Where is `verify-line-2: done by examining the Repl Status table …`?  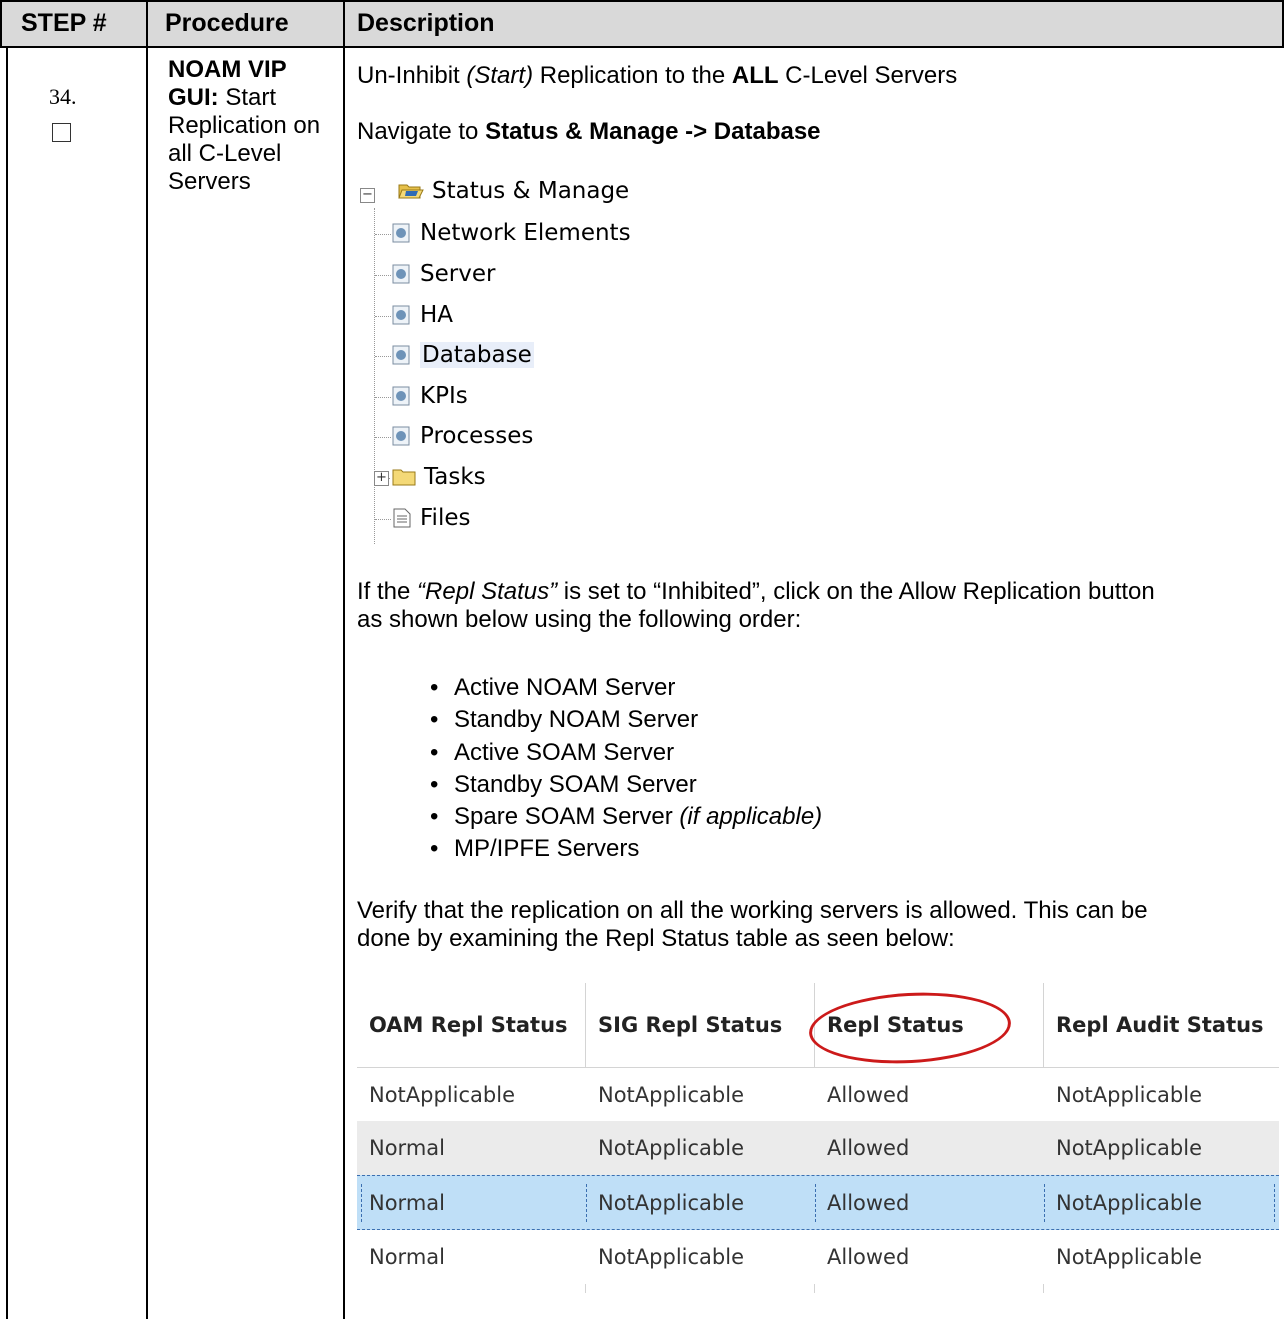 verify-line-2: done by examining the Repl Status table … is located at coordinates (656, 938).